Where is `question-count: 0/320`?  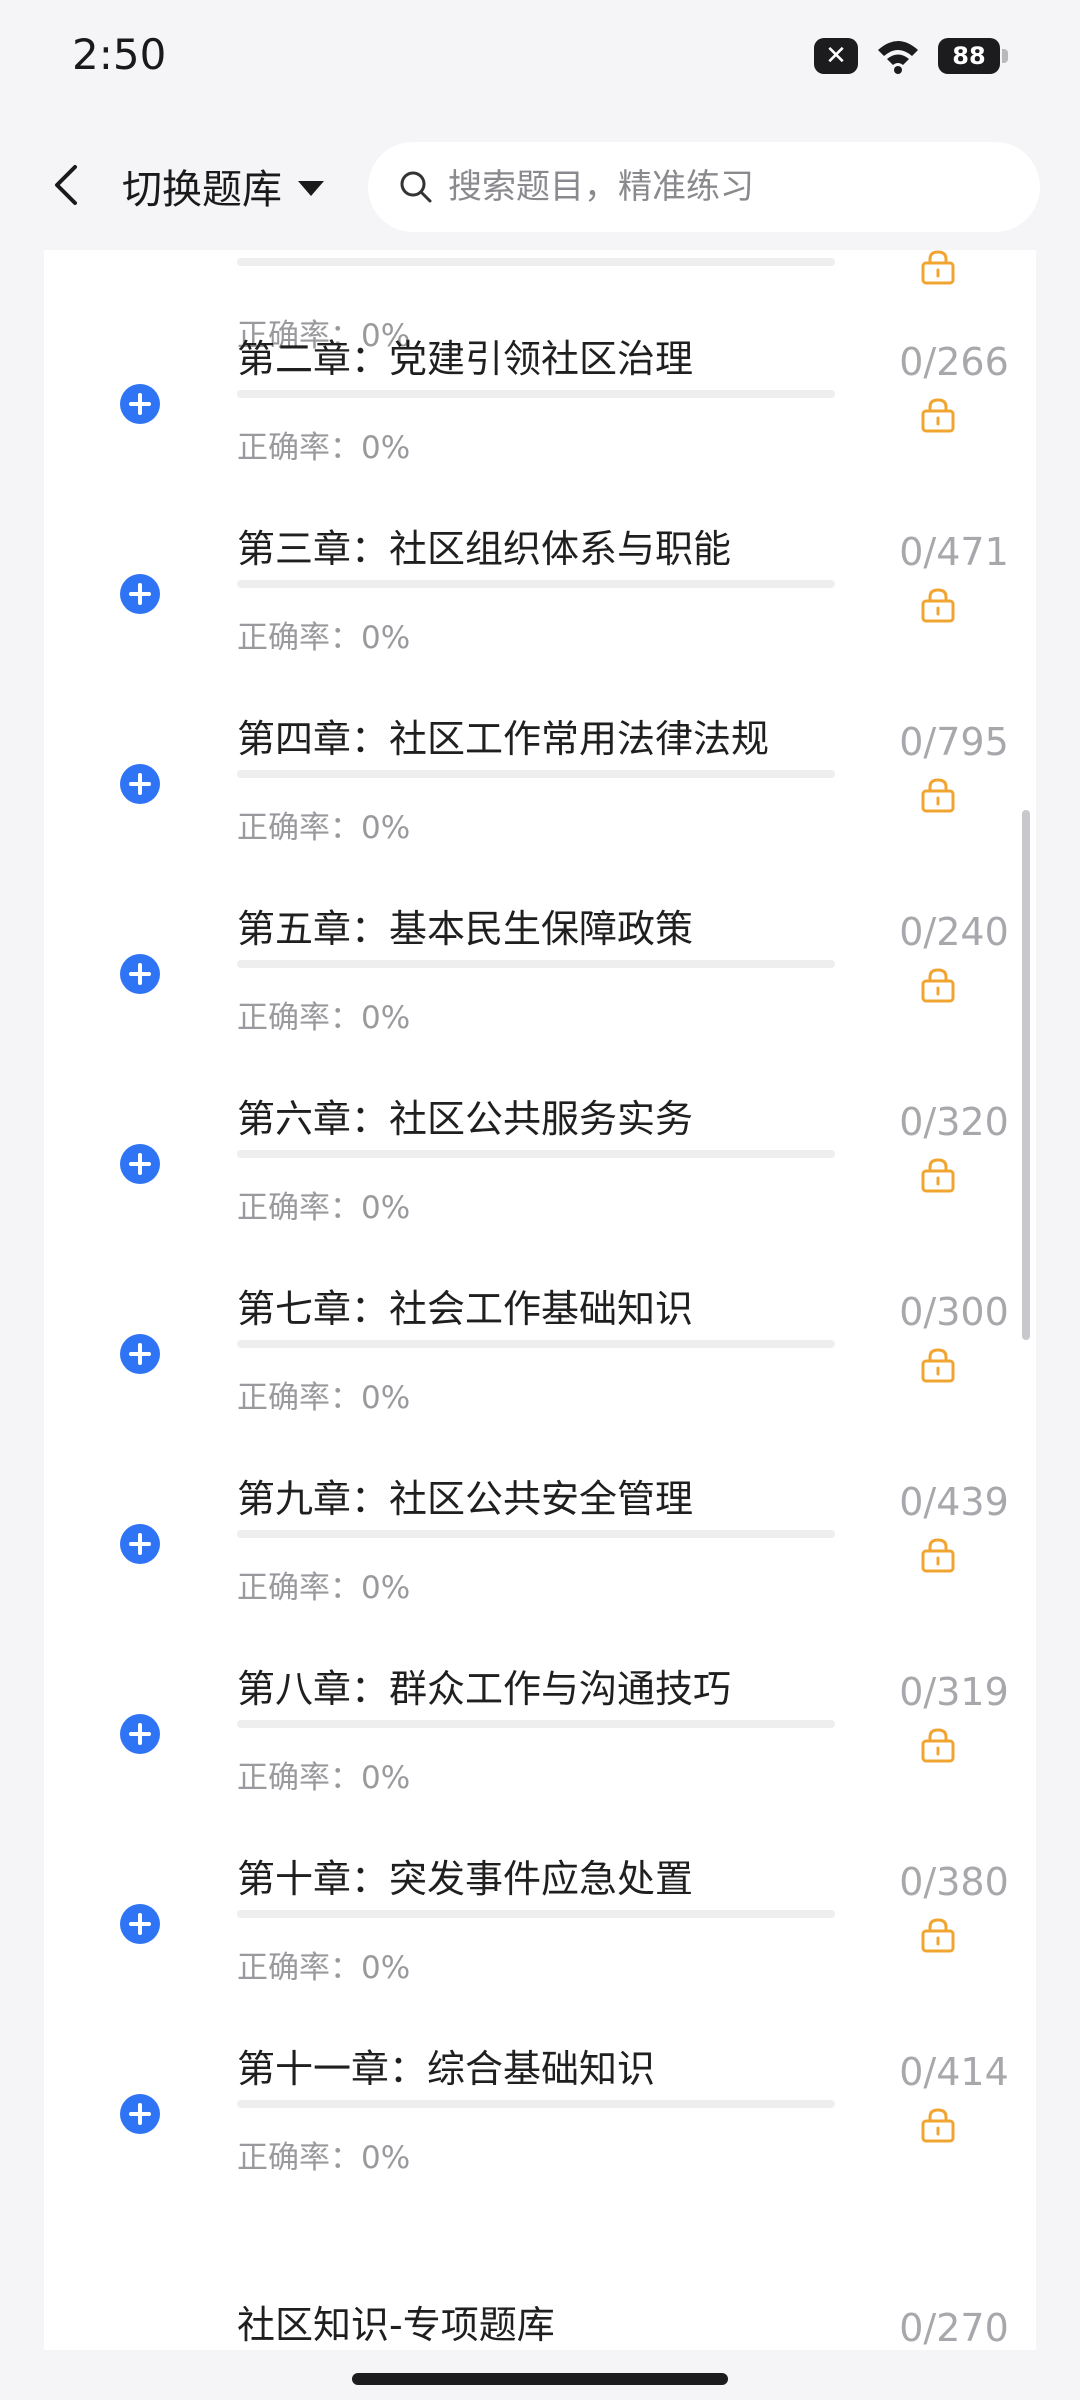
question-count: 0/320 is located at coordinates (954, 1122).